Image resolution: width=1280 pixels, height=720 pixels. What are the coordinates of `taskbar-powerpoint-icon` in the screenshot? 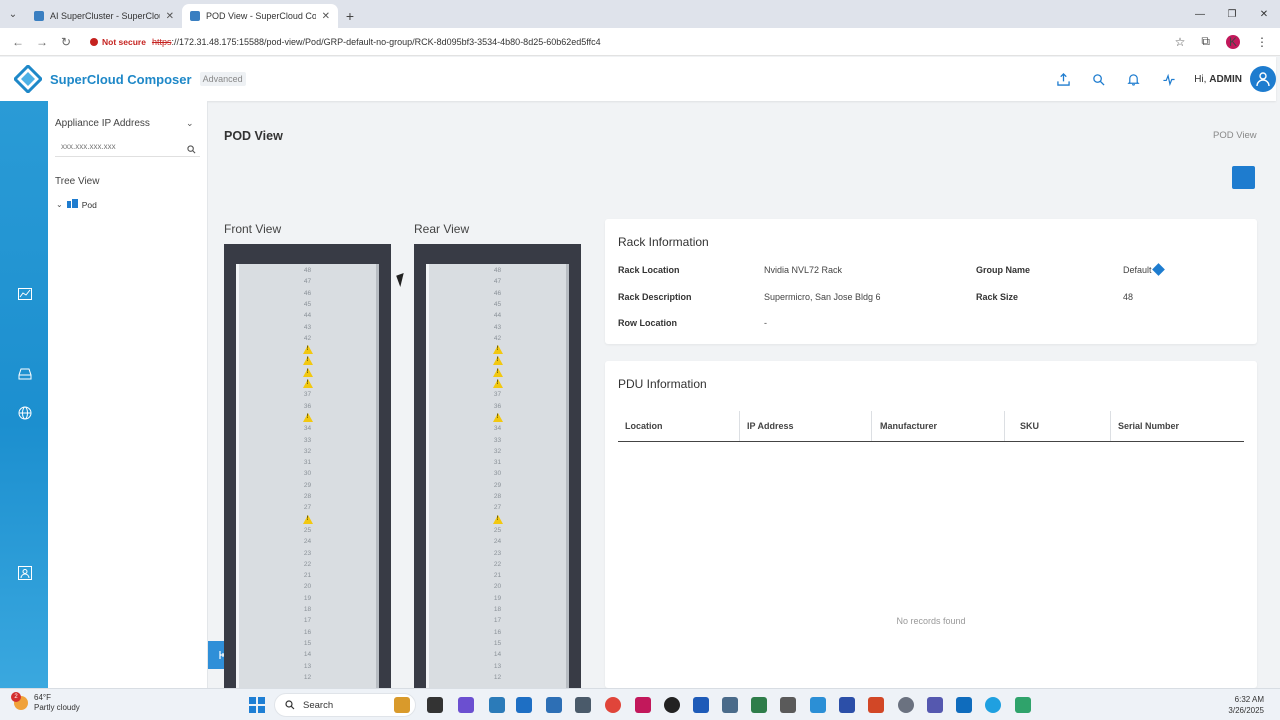 It's located at (876, 705).